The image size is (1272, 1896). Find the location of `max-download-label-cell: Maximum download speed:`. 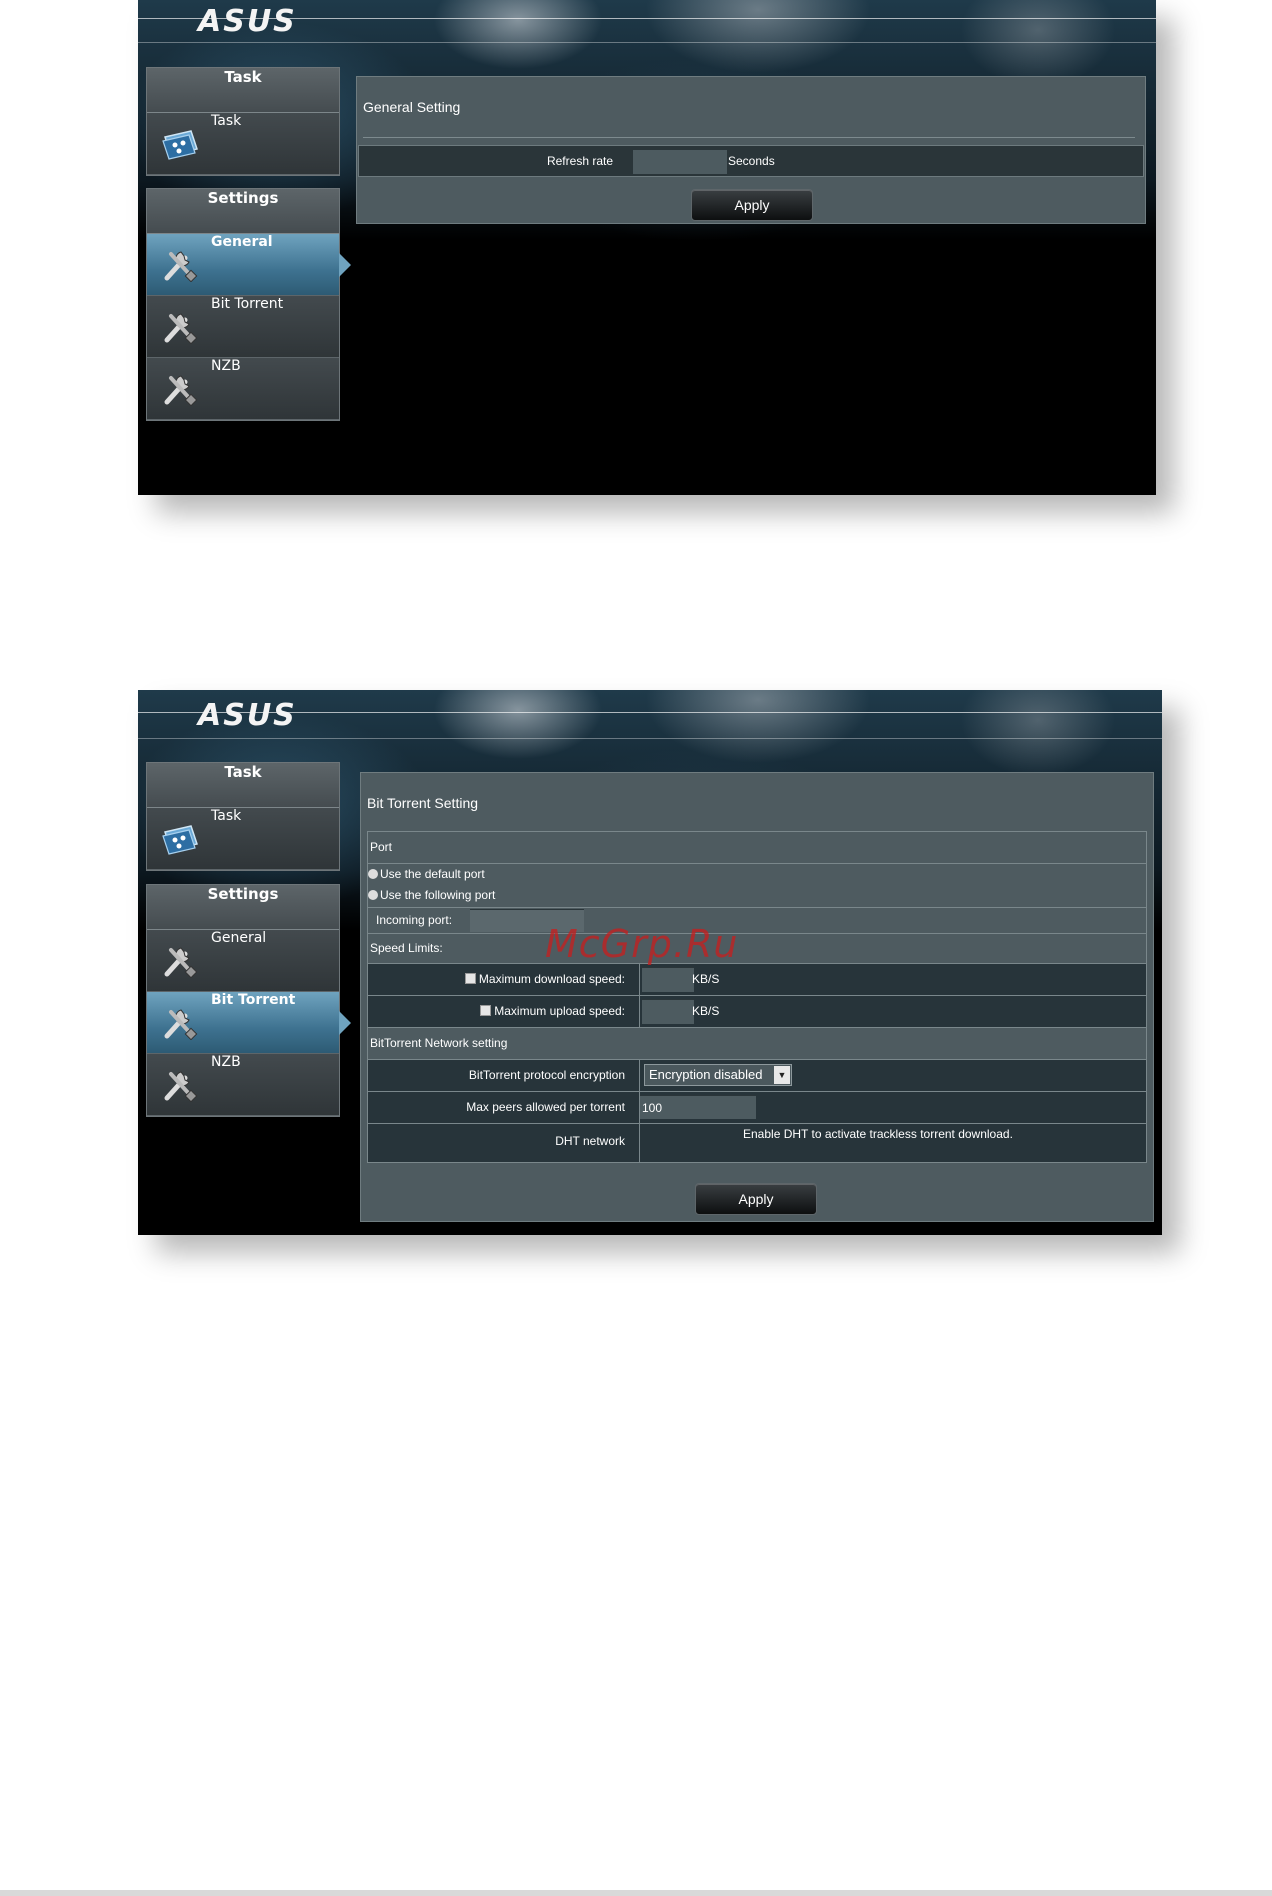

max-download-label-cell: Maximum download speed: is located at coordinates (504, 979).